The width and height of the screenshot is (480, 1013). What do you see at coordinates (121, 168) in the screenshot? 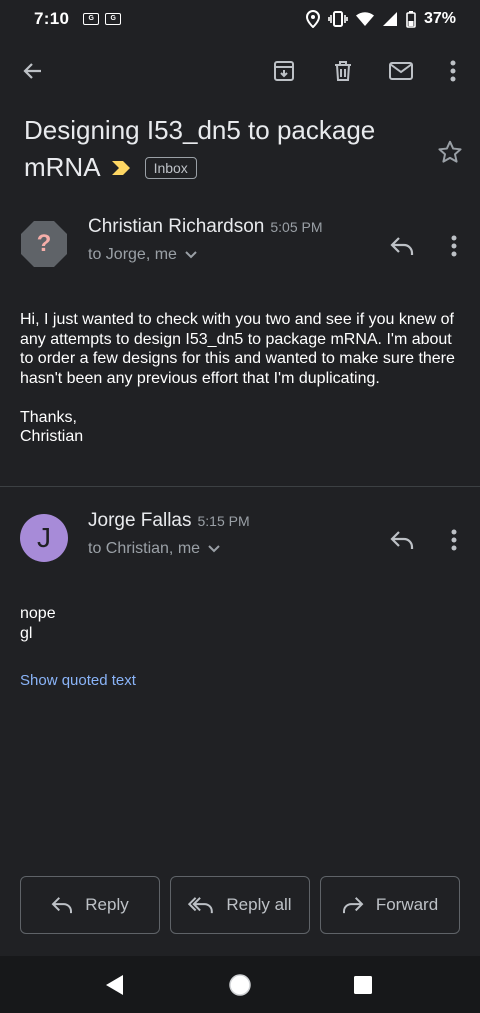
I see `important-marker-icon` at bounding box center [121, 168].